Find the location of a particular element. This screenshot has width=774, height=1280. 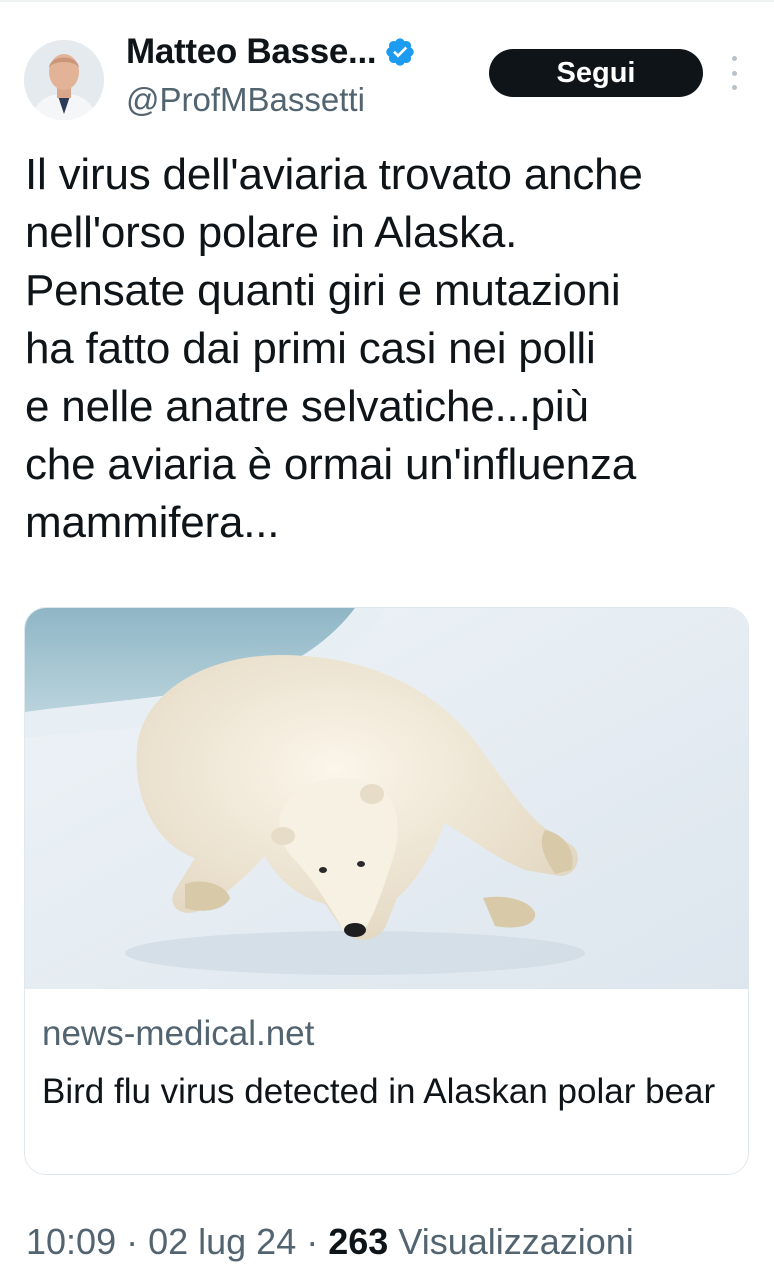

tweet-date: 02 lug 24 is located at coordinates (222, 1241).